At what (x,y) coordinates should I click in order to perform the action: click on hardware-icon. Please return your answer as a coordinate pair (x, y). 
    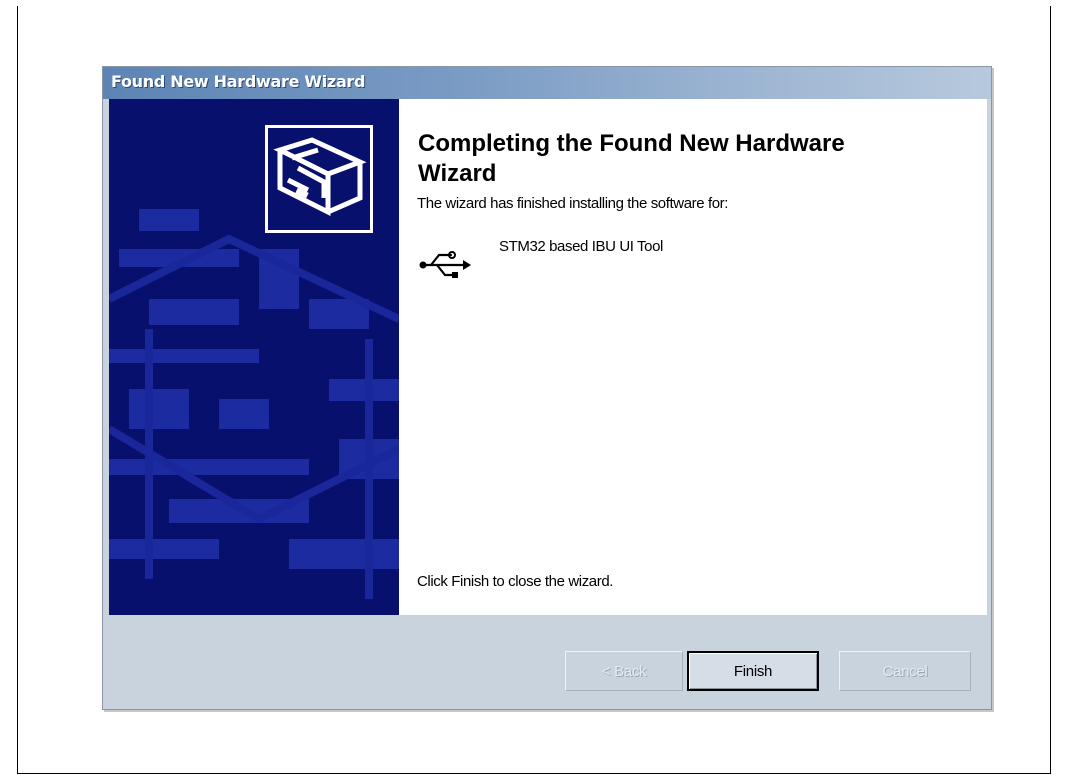
    Looking at the image, I should click on (319, 179).